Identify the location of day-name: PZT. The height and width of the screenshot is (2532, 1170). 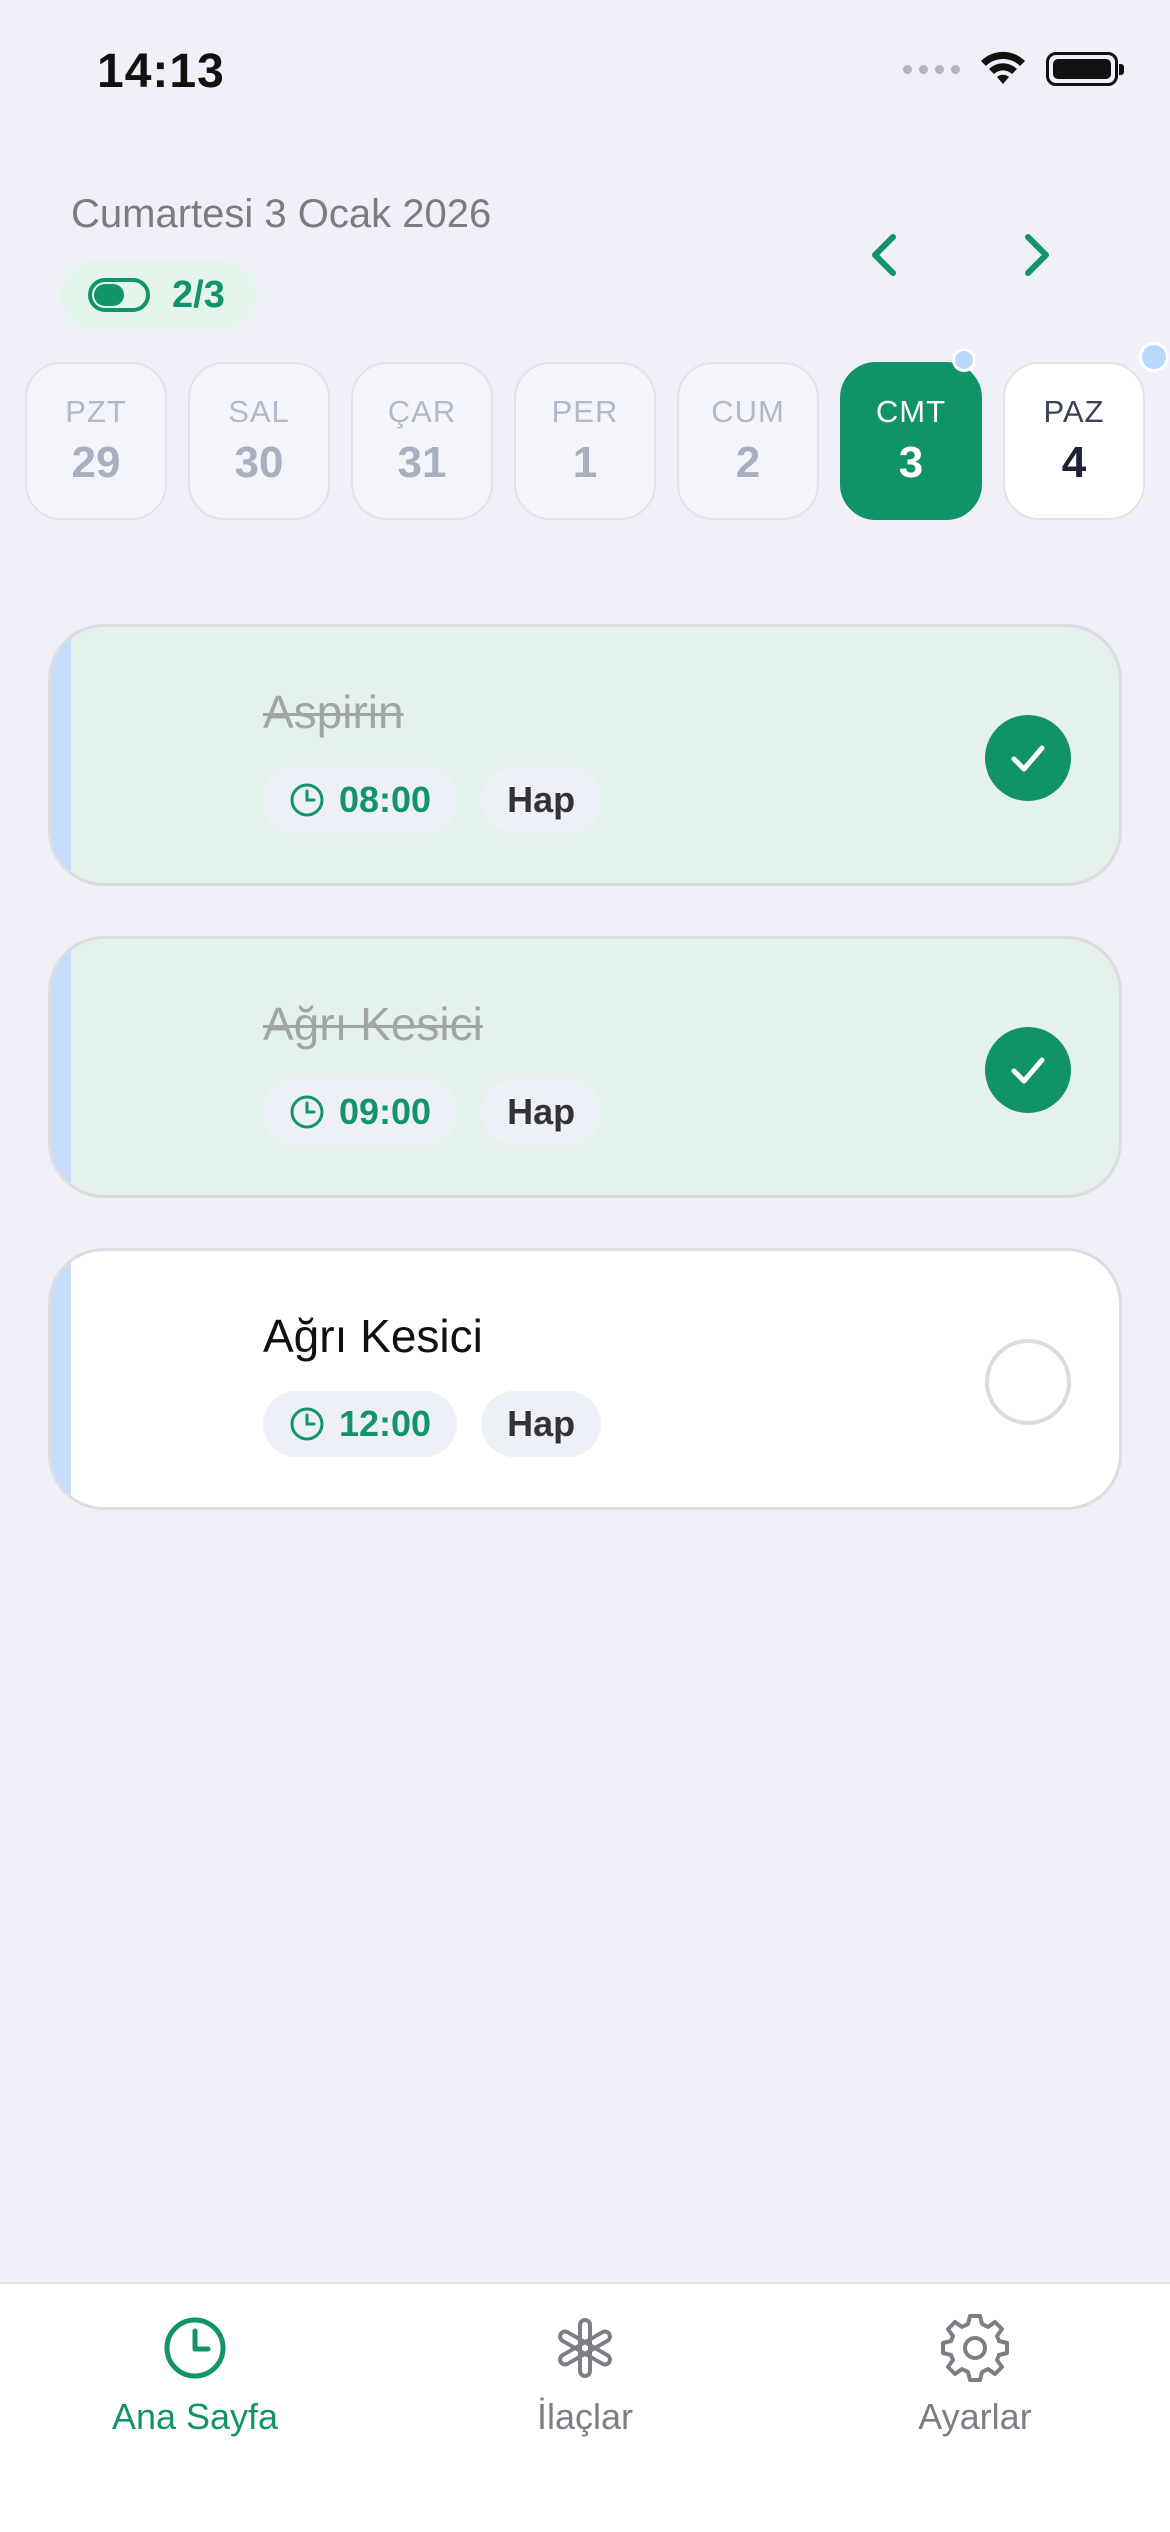
(96, 411).